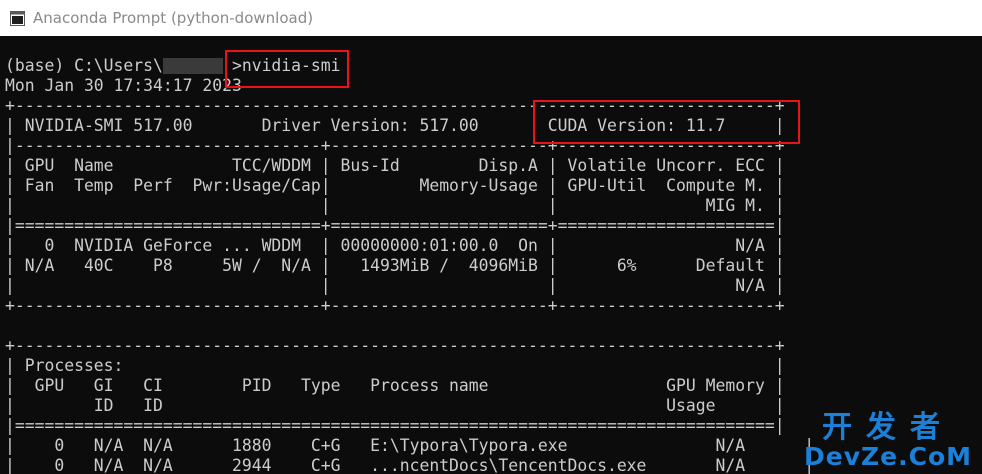 The width and height of the screenshot is (982, 474). Describe the element at coordinates (491, 18) in the screenshot. I see `window-titlebar: Anaconda Prompt (python-download)` at that location.